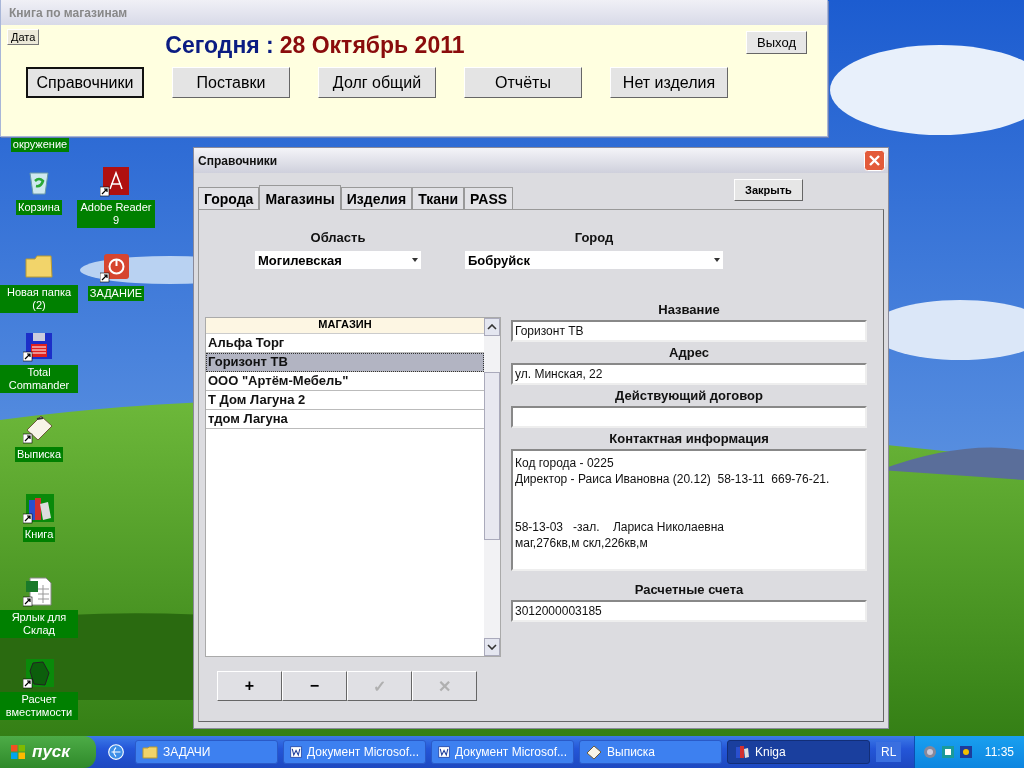 The image size is (1024, 768). I want to click on desktop-icon-label: Расчет вместимости, so click(39, 706).